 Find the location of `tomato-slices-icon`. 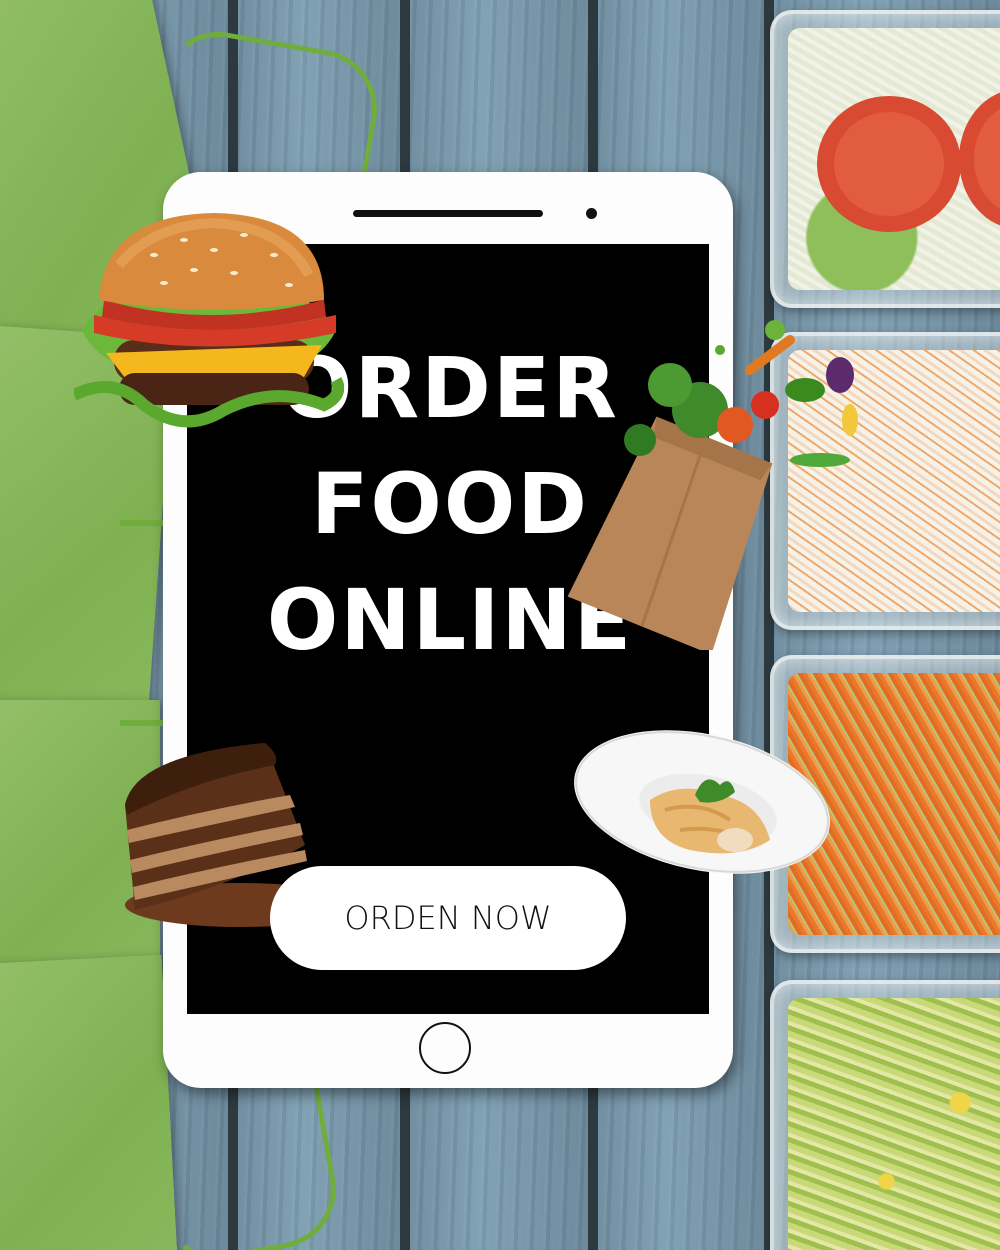

tomato-slices-icon is located at coordinates (908, 162).